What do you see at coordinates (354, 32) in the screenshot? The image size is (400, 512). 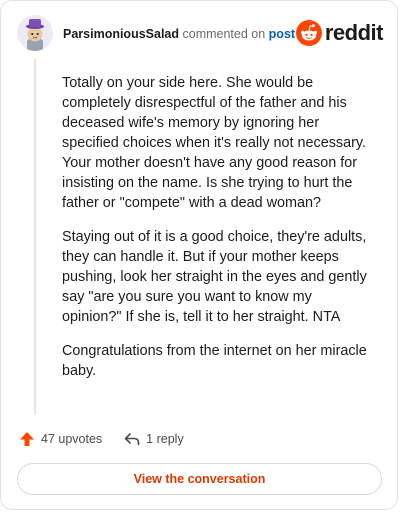 I see `reddit-logo-text: reddit` at bounding box center [354, 32].